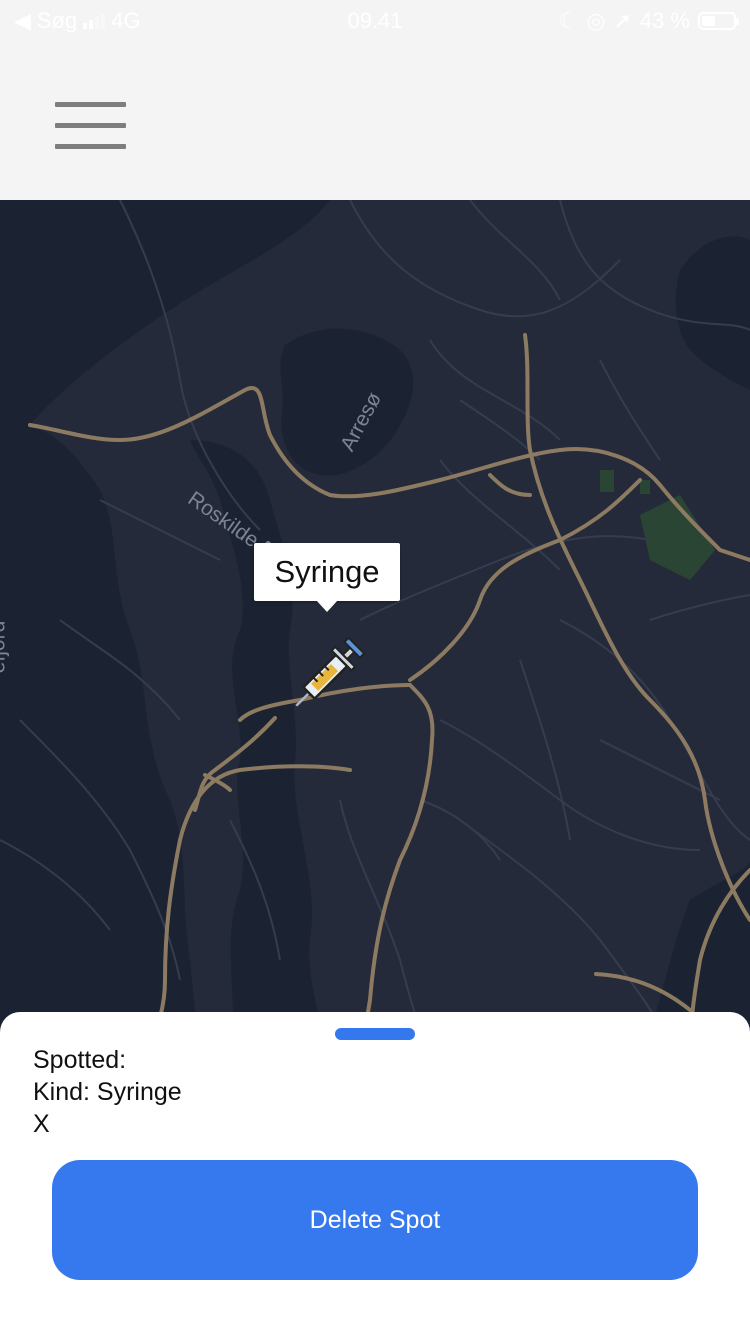 The height and width of the screenshot is (1334, 750). I want to click on app-header, so click(375, 120).